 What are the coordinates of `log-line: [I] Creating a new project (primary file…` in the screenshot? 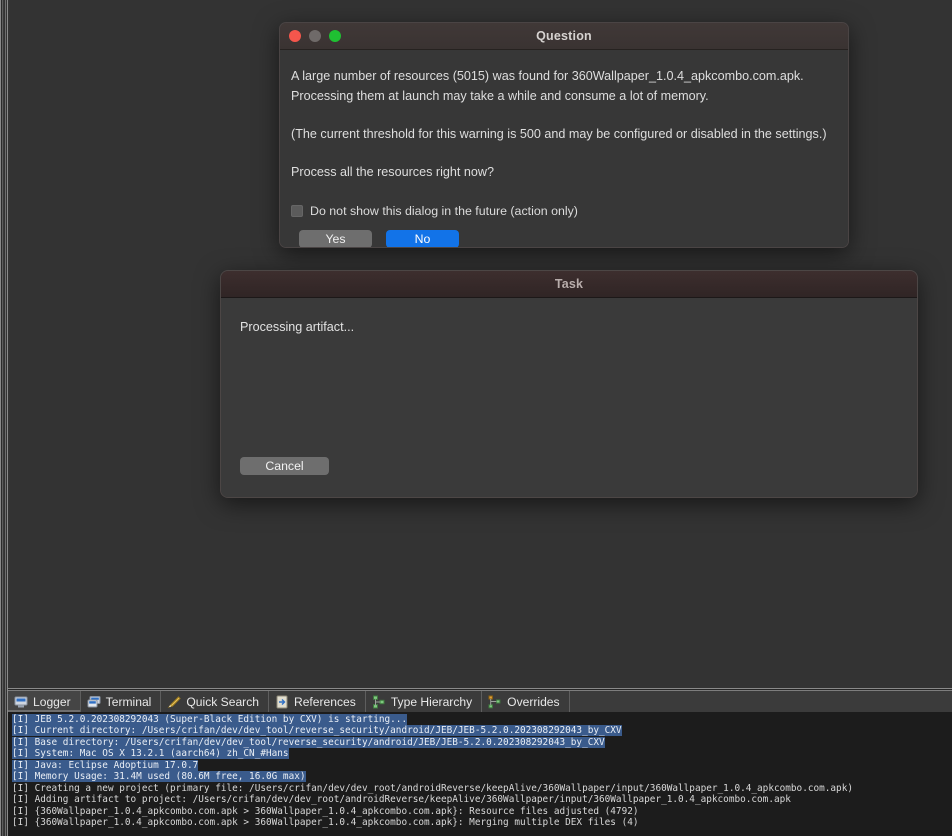 It's located at (482, 788).